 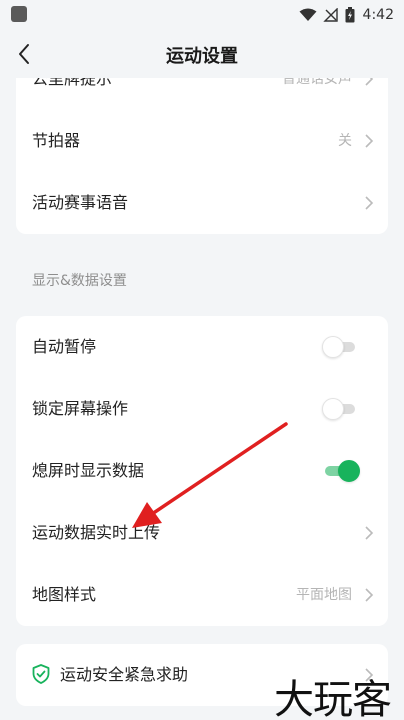 What do you see at coordinates (308, 14) in the screenshot?
I see `wifi-icon` at bounding box center [308, 14].